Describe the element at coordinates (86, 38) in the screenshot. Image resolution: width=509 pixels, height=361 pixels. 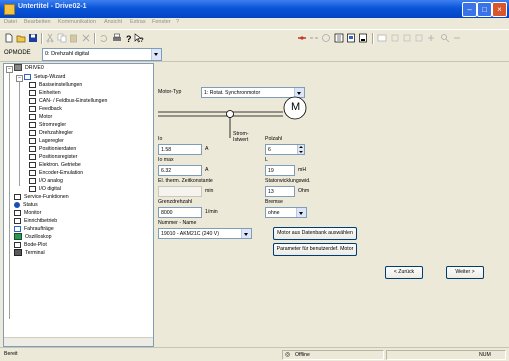
I see `delete-icon` at that location.